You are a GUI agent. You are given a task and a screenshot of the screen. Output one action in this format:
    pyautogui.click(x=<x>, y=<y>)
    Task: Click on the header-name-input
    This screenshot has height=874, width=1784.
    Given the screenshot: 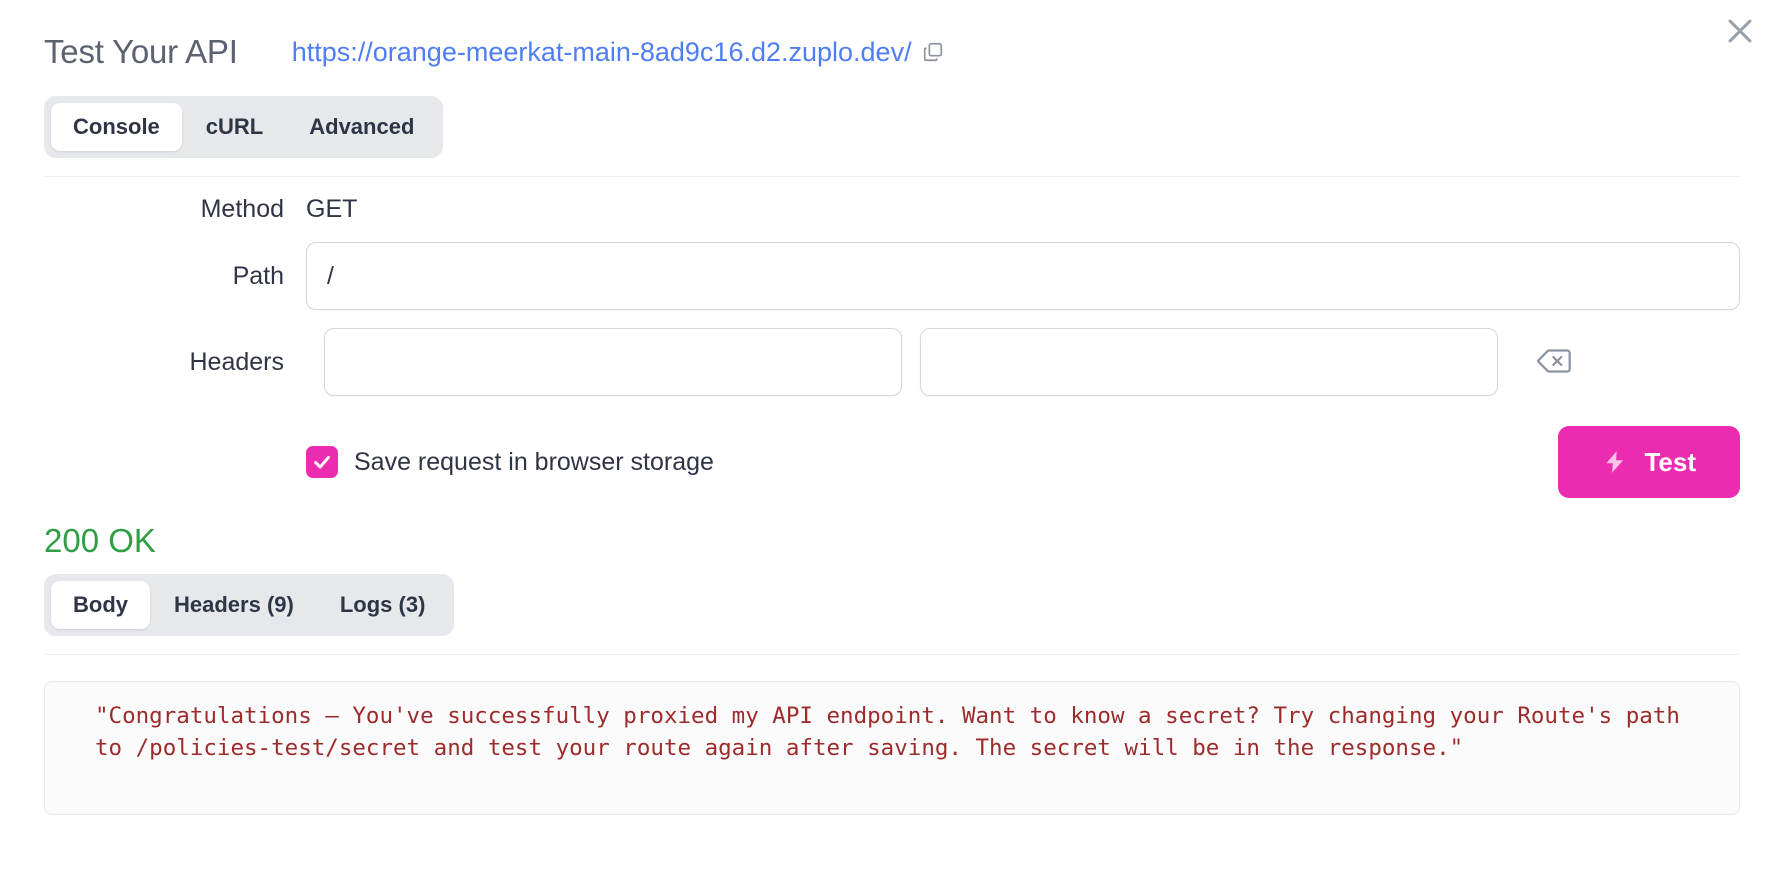 What is the action you would take?
    pyautogui.click(x=613, y=362)
    